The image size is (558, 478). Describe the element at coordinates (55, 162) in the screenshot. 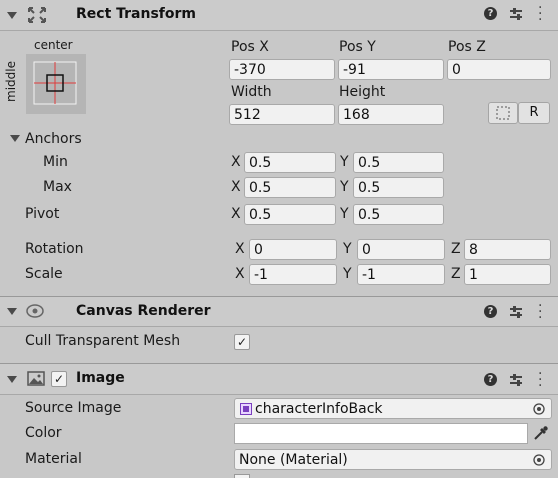

I see `min-label: Min` at that location.